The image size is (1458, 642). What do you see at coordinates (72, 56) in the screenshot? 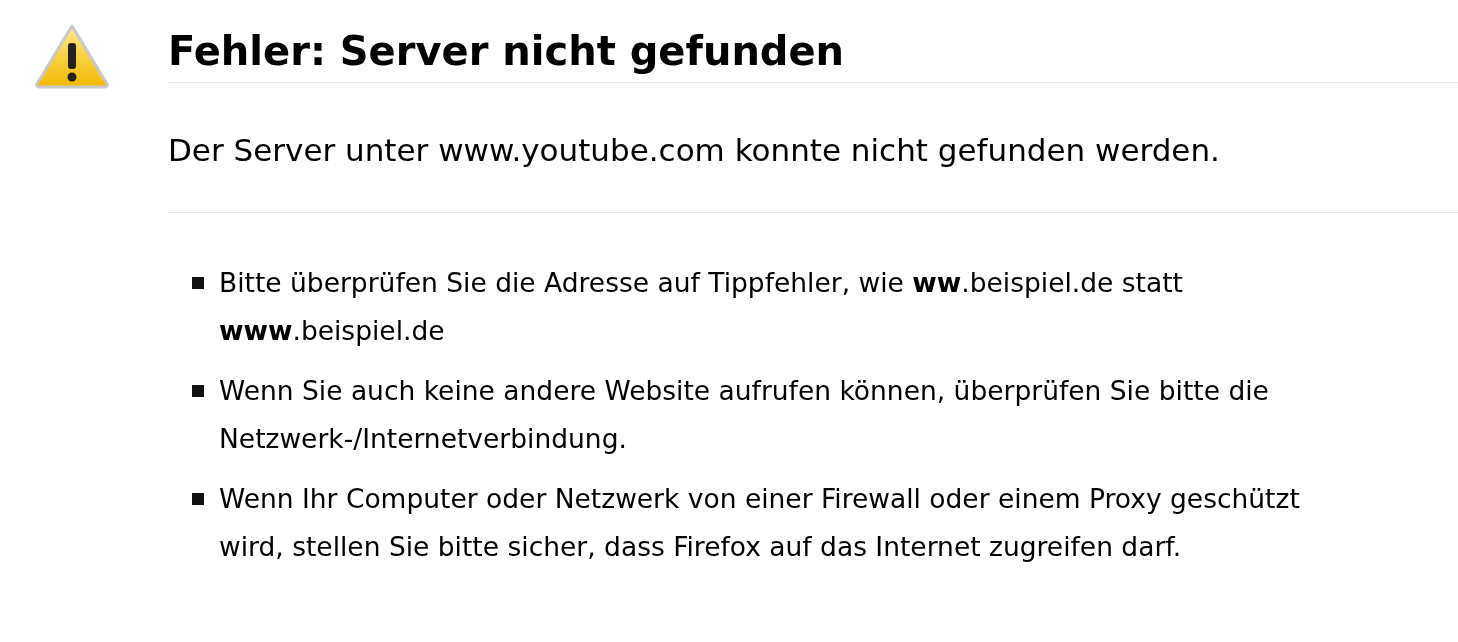
I see `warning-icon` at bounding box center [72, 56].